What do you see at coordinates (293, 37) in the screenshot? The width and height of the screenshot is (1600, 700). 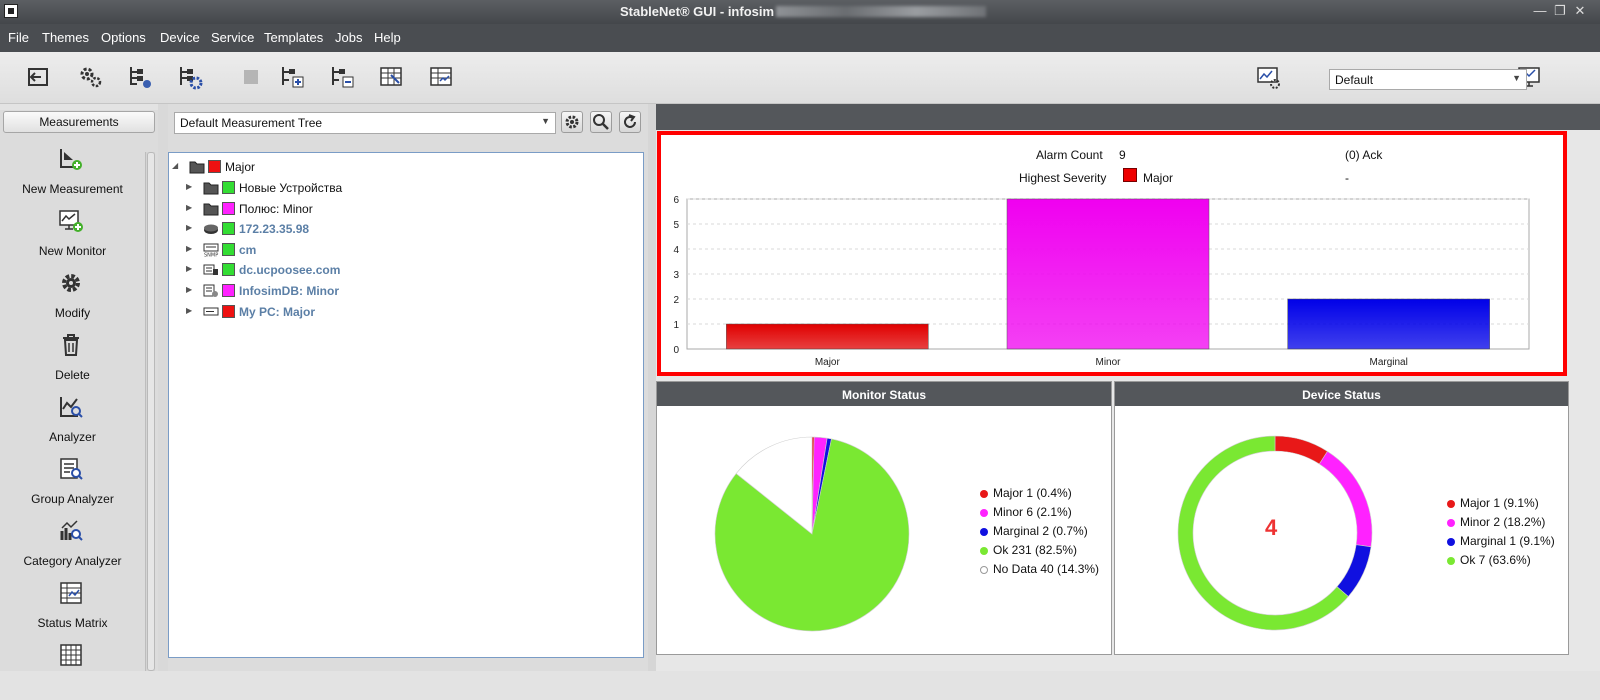 I see `menu-templates: Templates` at bounding box center [293, 37].